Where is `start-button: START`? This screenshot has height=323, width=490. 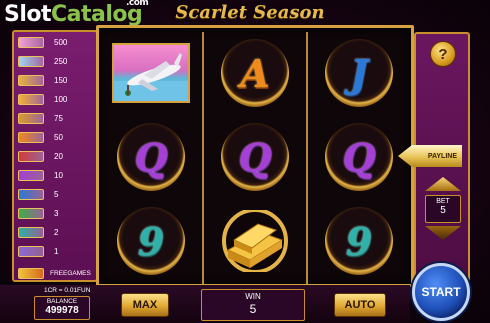 start-button: START is located at coordinates (441, 292).